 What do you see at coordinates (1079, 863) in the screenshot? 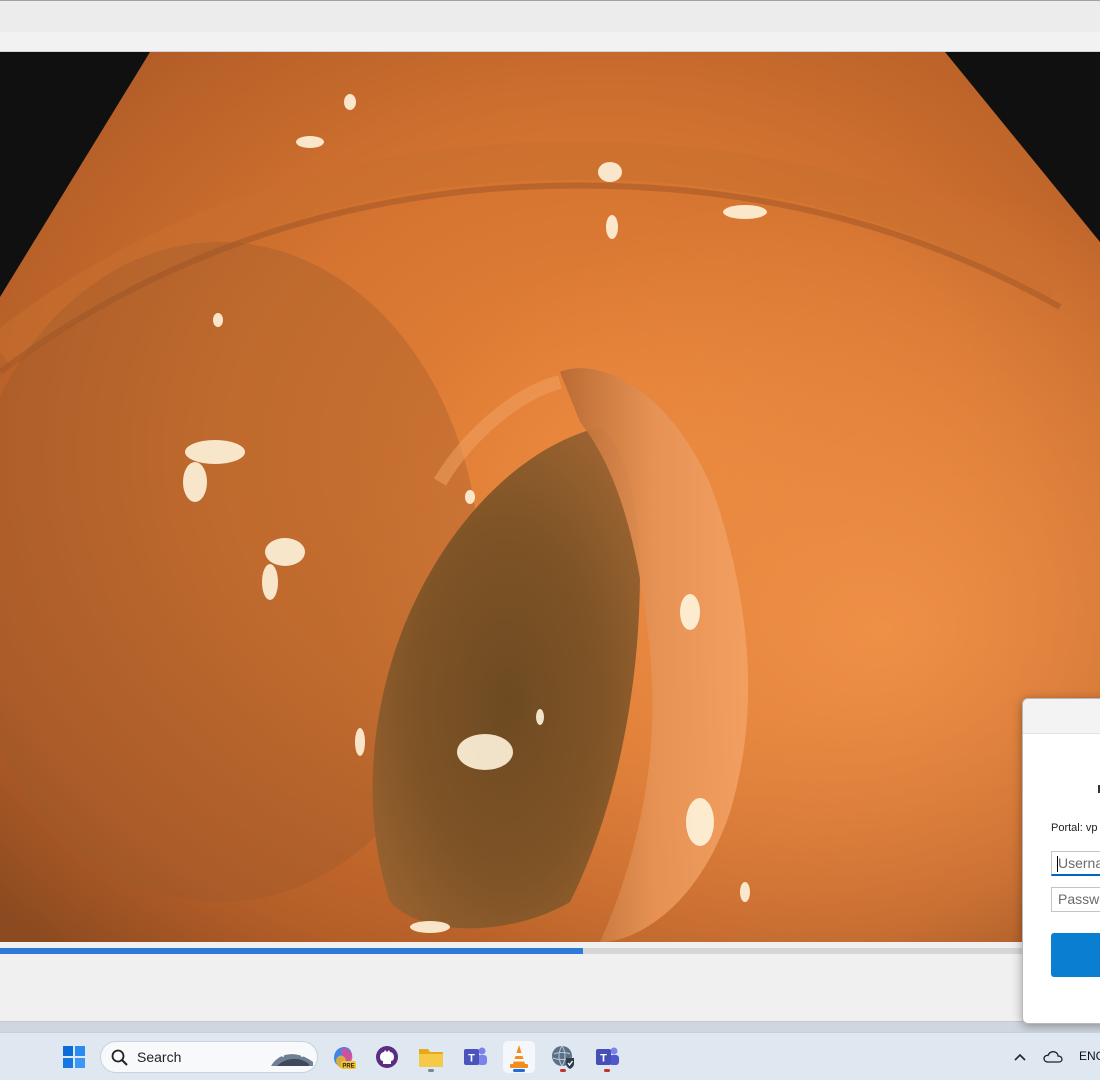
I see `username-placeholder: Userna` at bounding box center [1079, 863].